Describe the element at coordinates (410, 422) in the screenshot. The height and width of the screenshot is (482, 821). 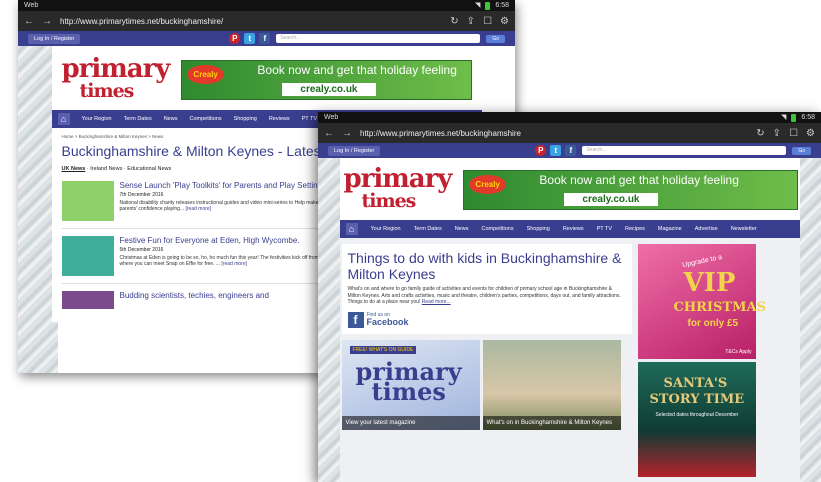
I see `magazine-caption: View your latest magazine` at that location.